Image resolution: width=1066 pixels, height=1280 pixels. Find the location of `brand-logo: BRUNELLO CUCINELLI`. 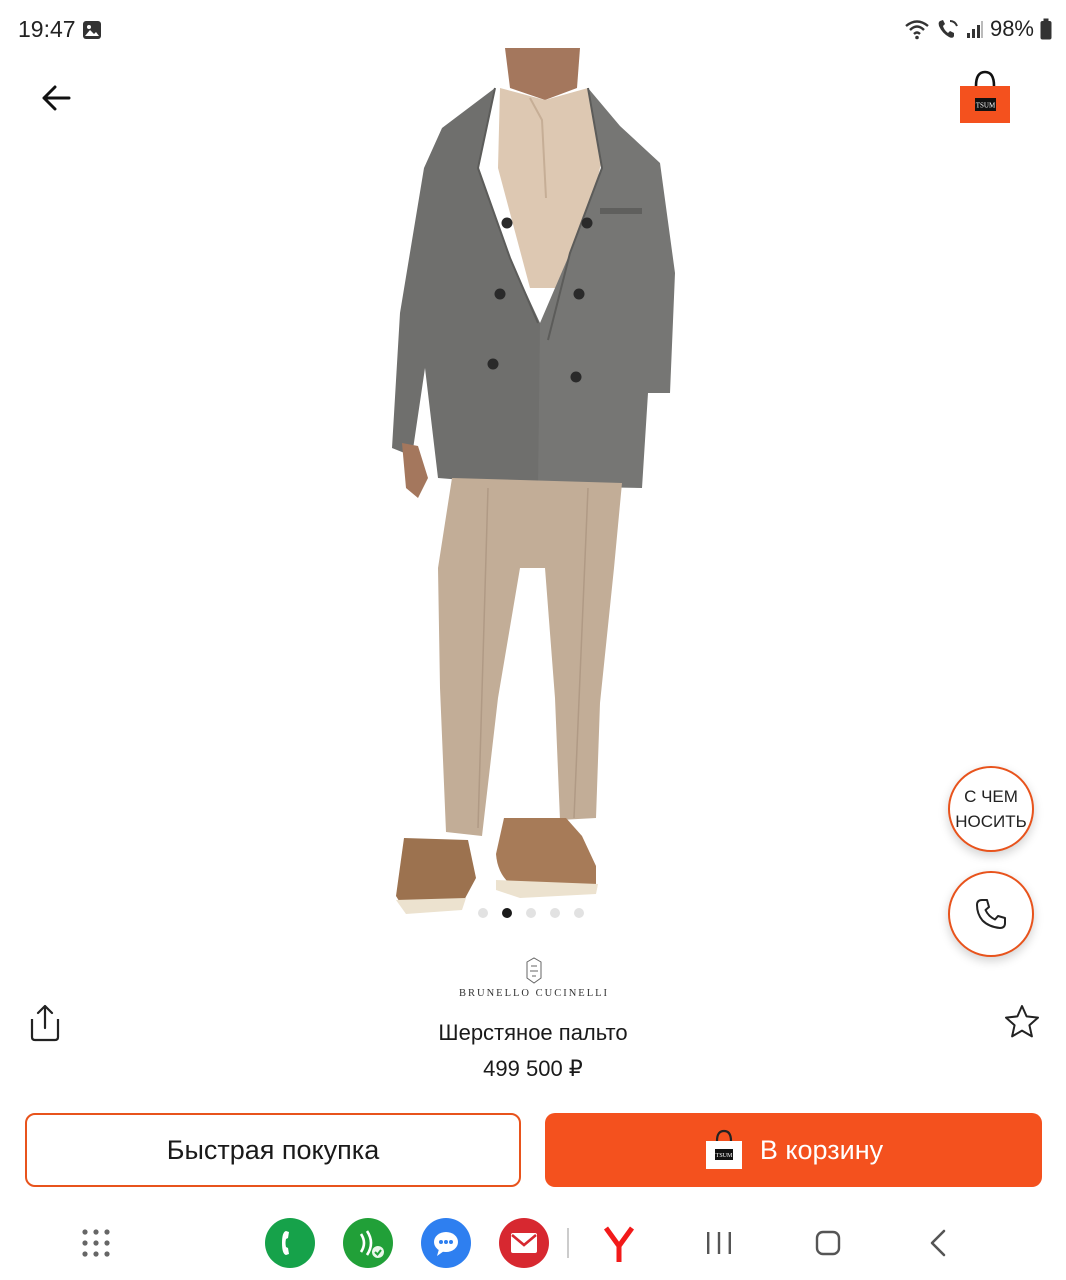

brand-logo: BRUNELLO CUCINELLI is located at coordinates (534, 981).